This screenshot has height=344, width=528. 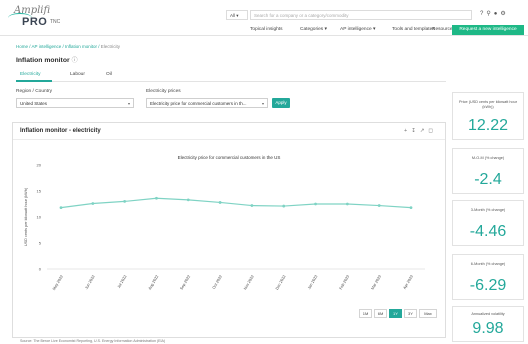 I want to click on tab-electricity: Electricity, so click(x=30, y=74).